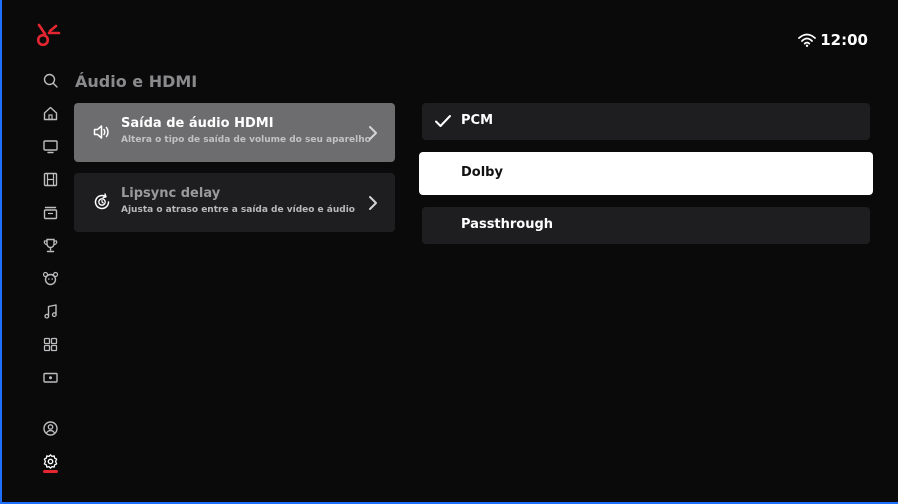 The image size is (898, 504). Describe the element at coordinates (646, 225) in the screenshot. I see `option-passthrough: Passthrough` at that location.